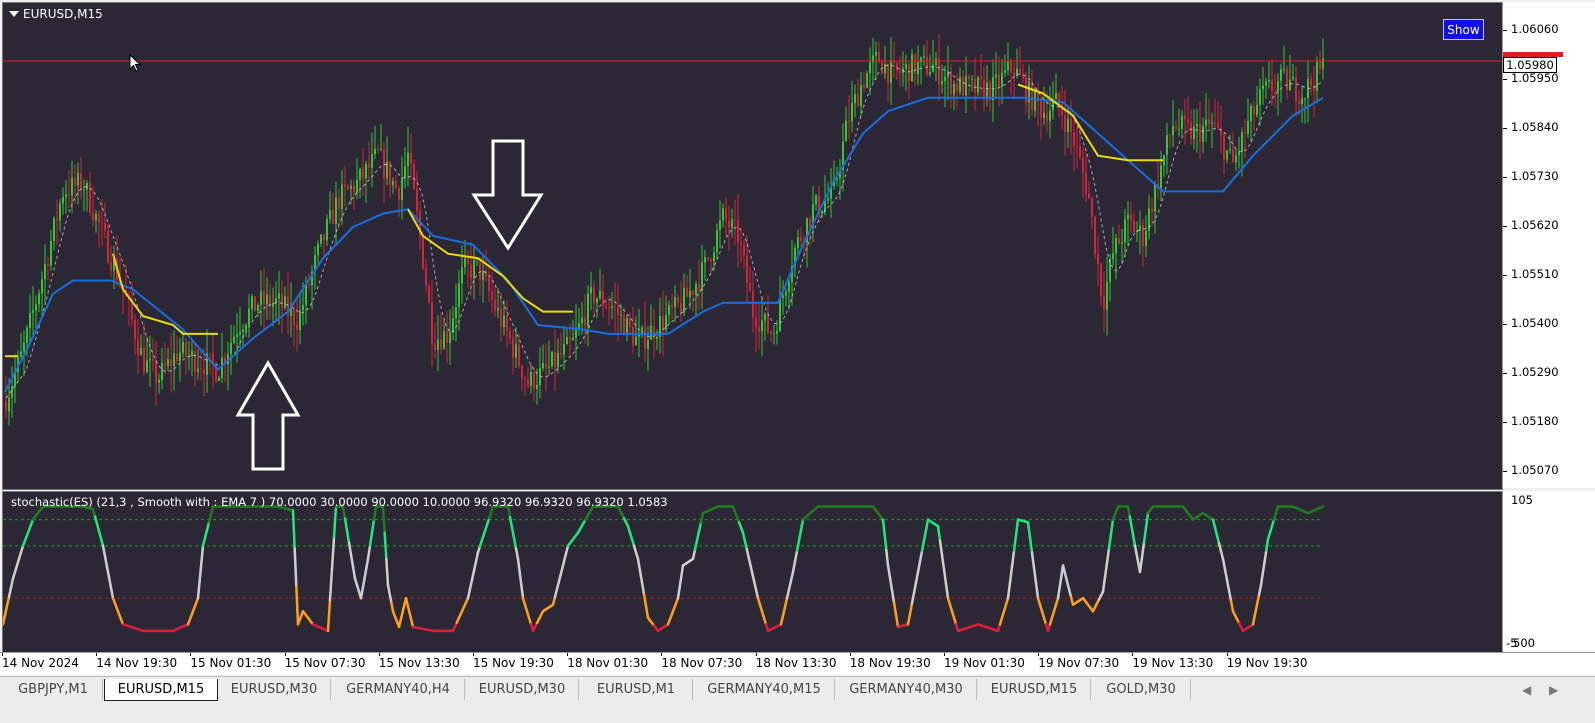 The height and width of the screenshot is (723, 1595). What do you see at coordinates (764, 689) in the screenshot?
I see `tab-germany40-m15-6: GERMANY40,M15` at bounding box center [764, 689].